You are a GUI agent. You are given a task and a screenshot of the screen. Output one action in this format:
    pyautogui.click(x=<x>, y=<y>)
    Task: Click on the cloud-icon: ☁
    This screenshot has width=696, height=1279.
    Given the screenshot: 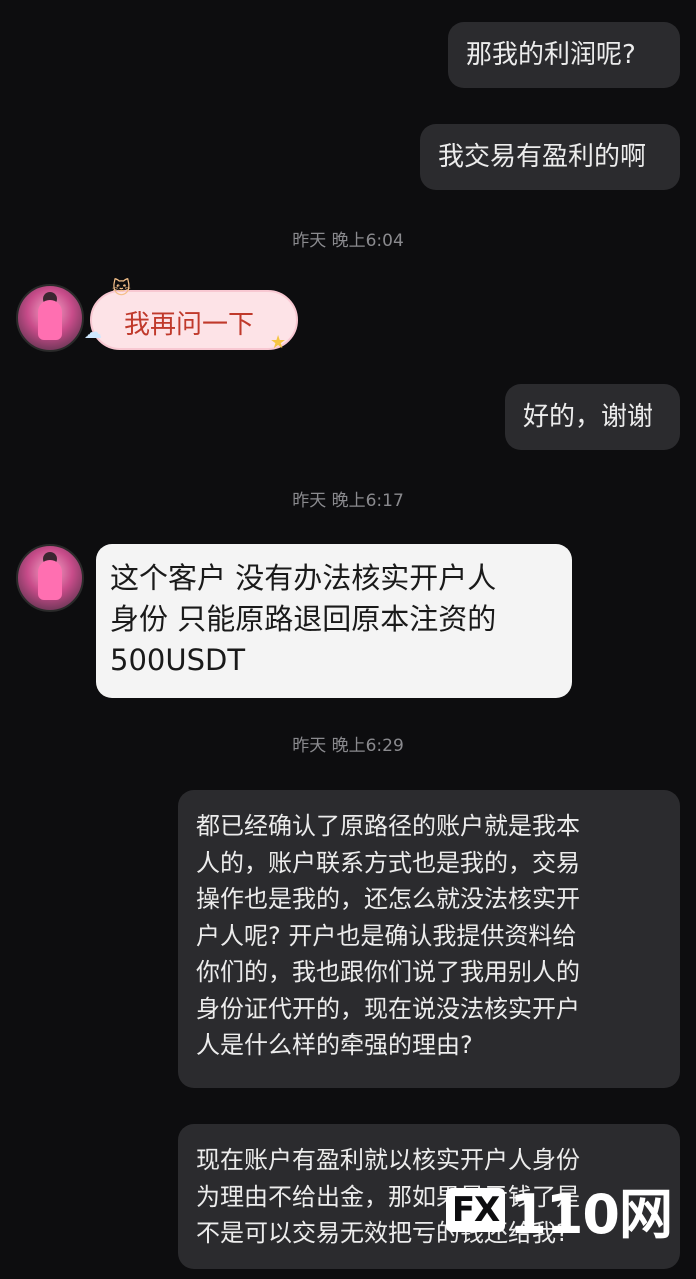 What is the action you would take?
    pyautogui.click(x=93, y=332)
    